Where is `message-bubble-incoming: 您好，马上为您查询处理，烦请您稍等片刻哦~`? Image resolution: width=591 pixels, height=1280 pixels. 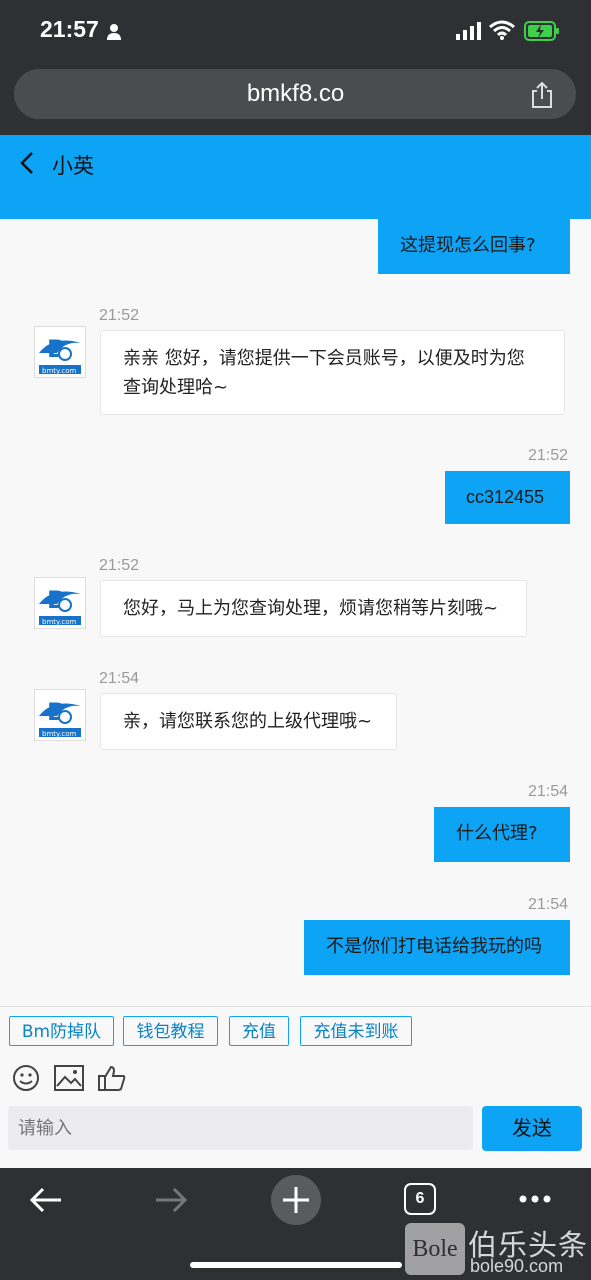
message-bubble-incoming: 您好，马上为您查询处理，烦请您稍等片刻哦~ is located at coordinates (313, 608).